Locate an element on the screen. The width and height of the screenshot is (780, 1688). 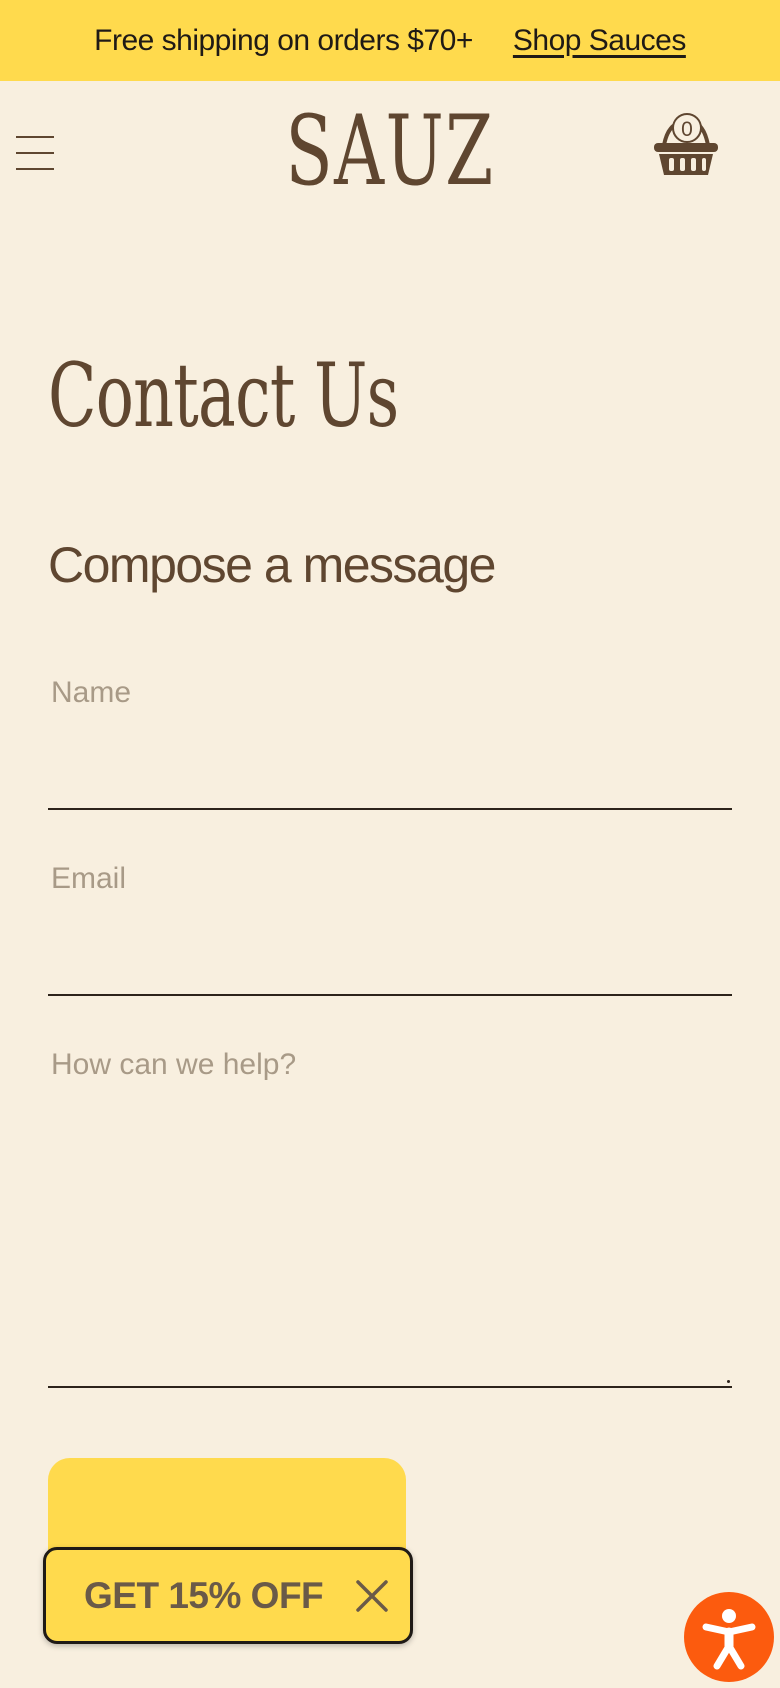
accessibility-button is located at coordinates (729, 1637).